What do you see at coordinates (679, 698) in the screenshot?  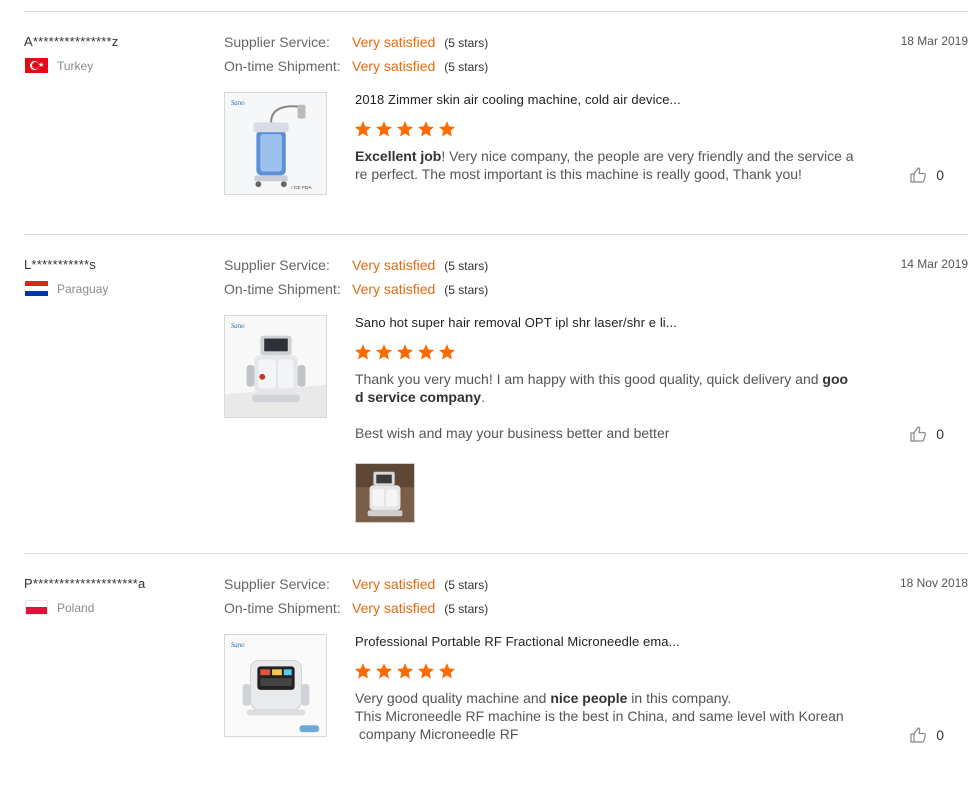 I see `comment-text: in this company.` at bounding box center [679, 698].